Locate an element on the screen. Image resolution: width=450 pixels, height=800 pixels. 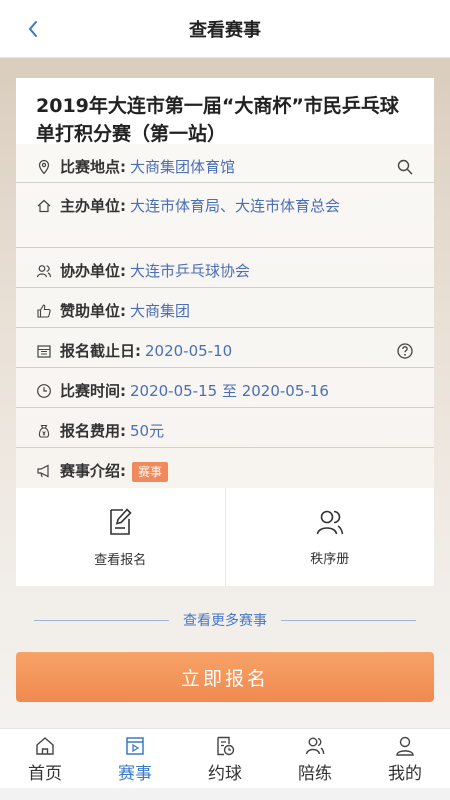
clock-icon is located at coordinates (44, 391).